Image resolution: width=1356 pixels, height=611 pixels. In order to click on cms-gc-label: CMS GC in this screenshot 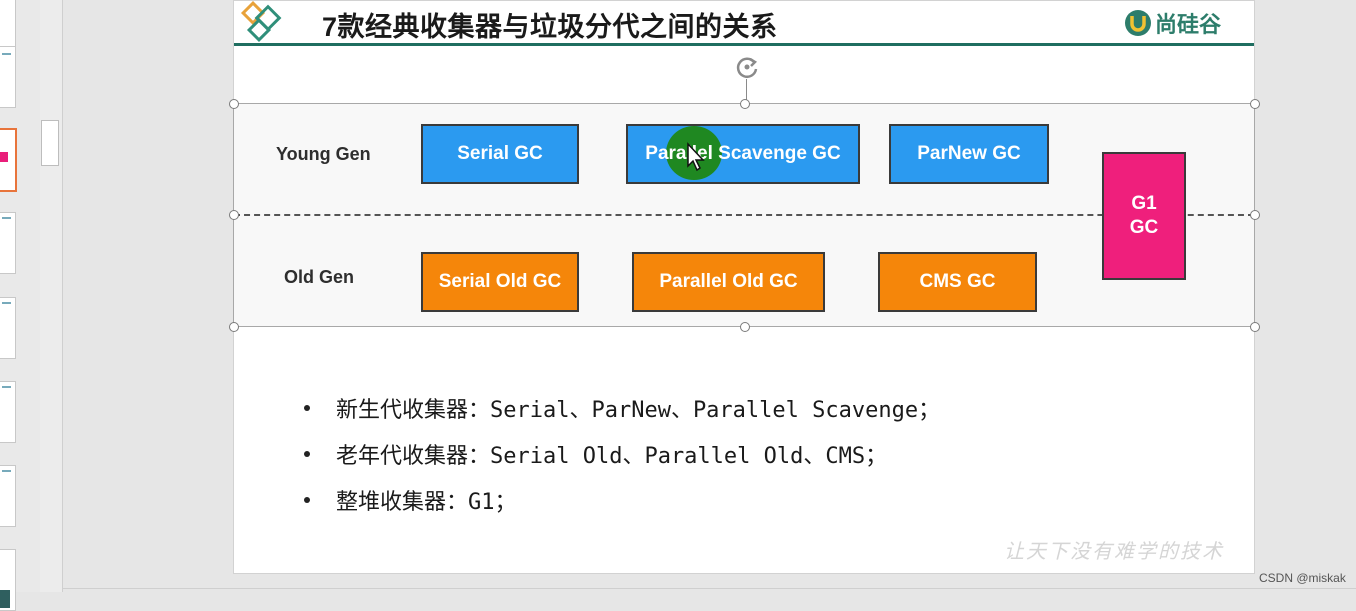, I will do `click(957, 281)`.